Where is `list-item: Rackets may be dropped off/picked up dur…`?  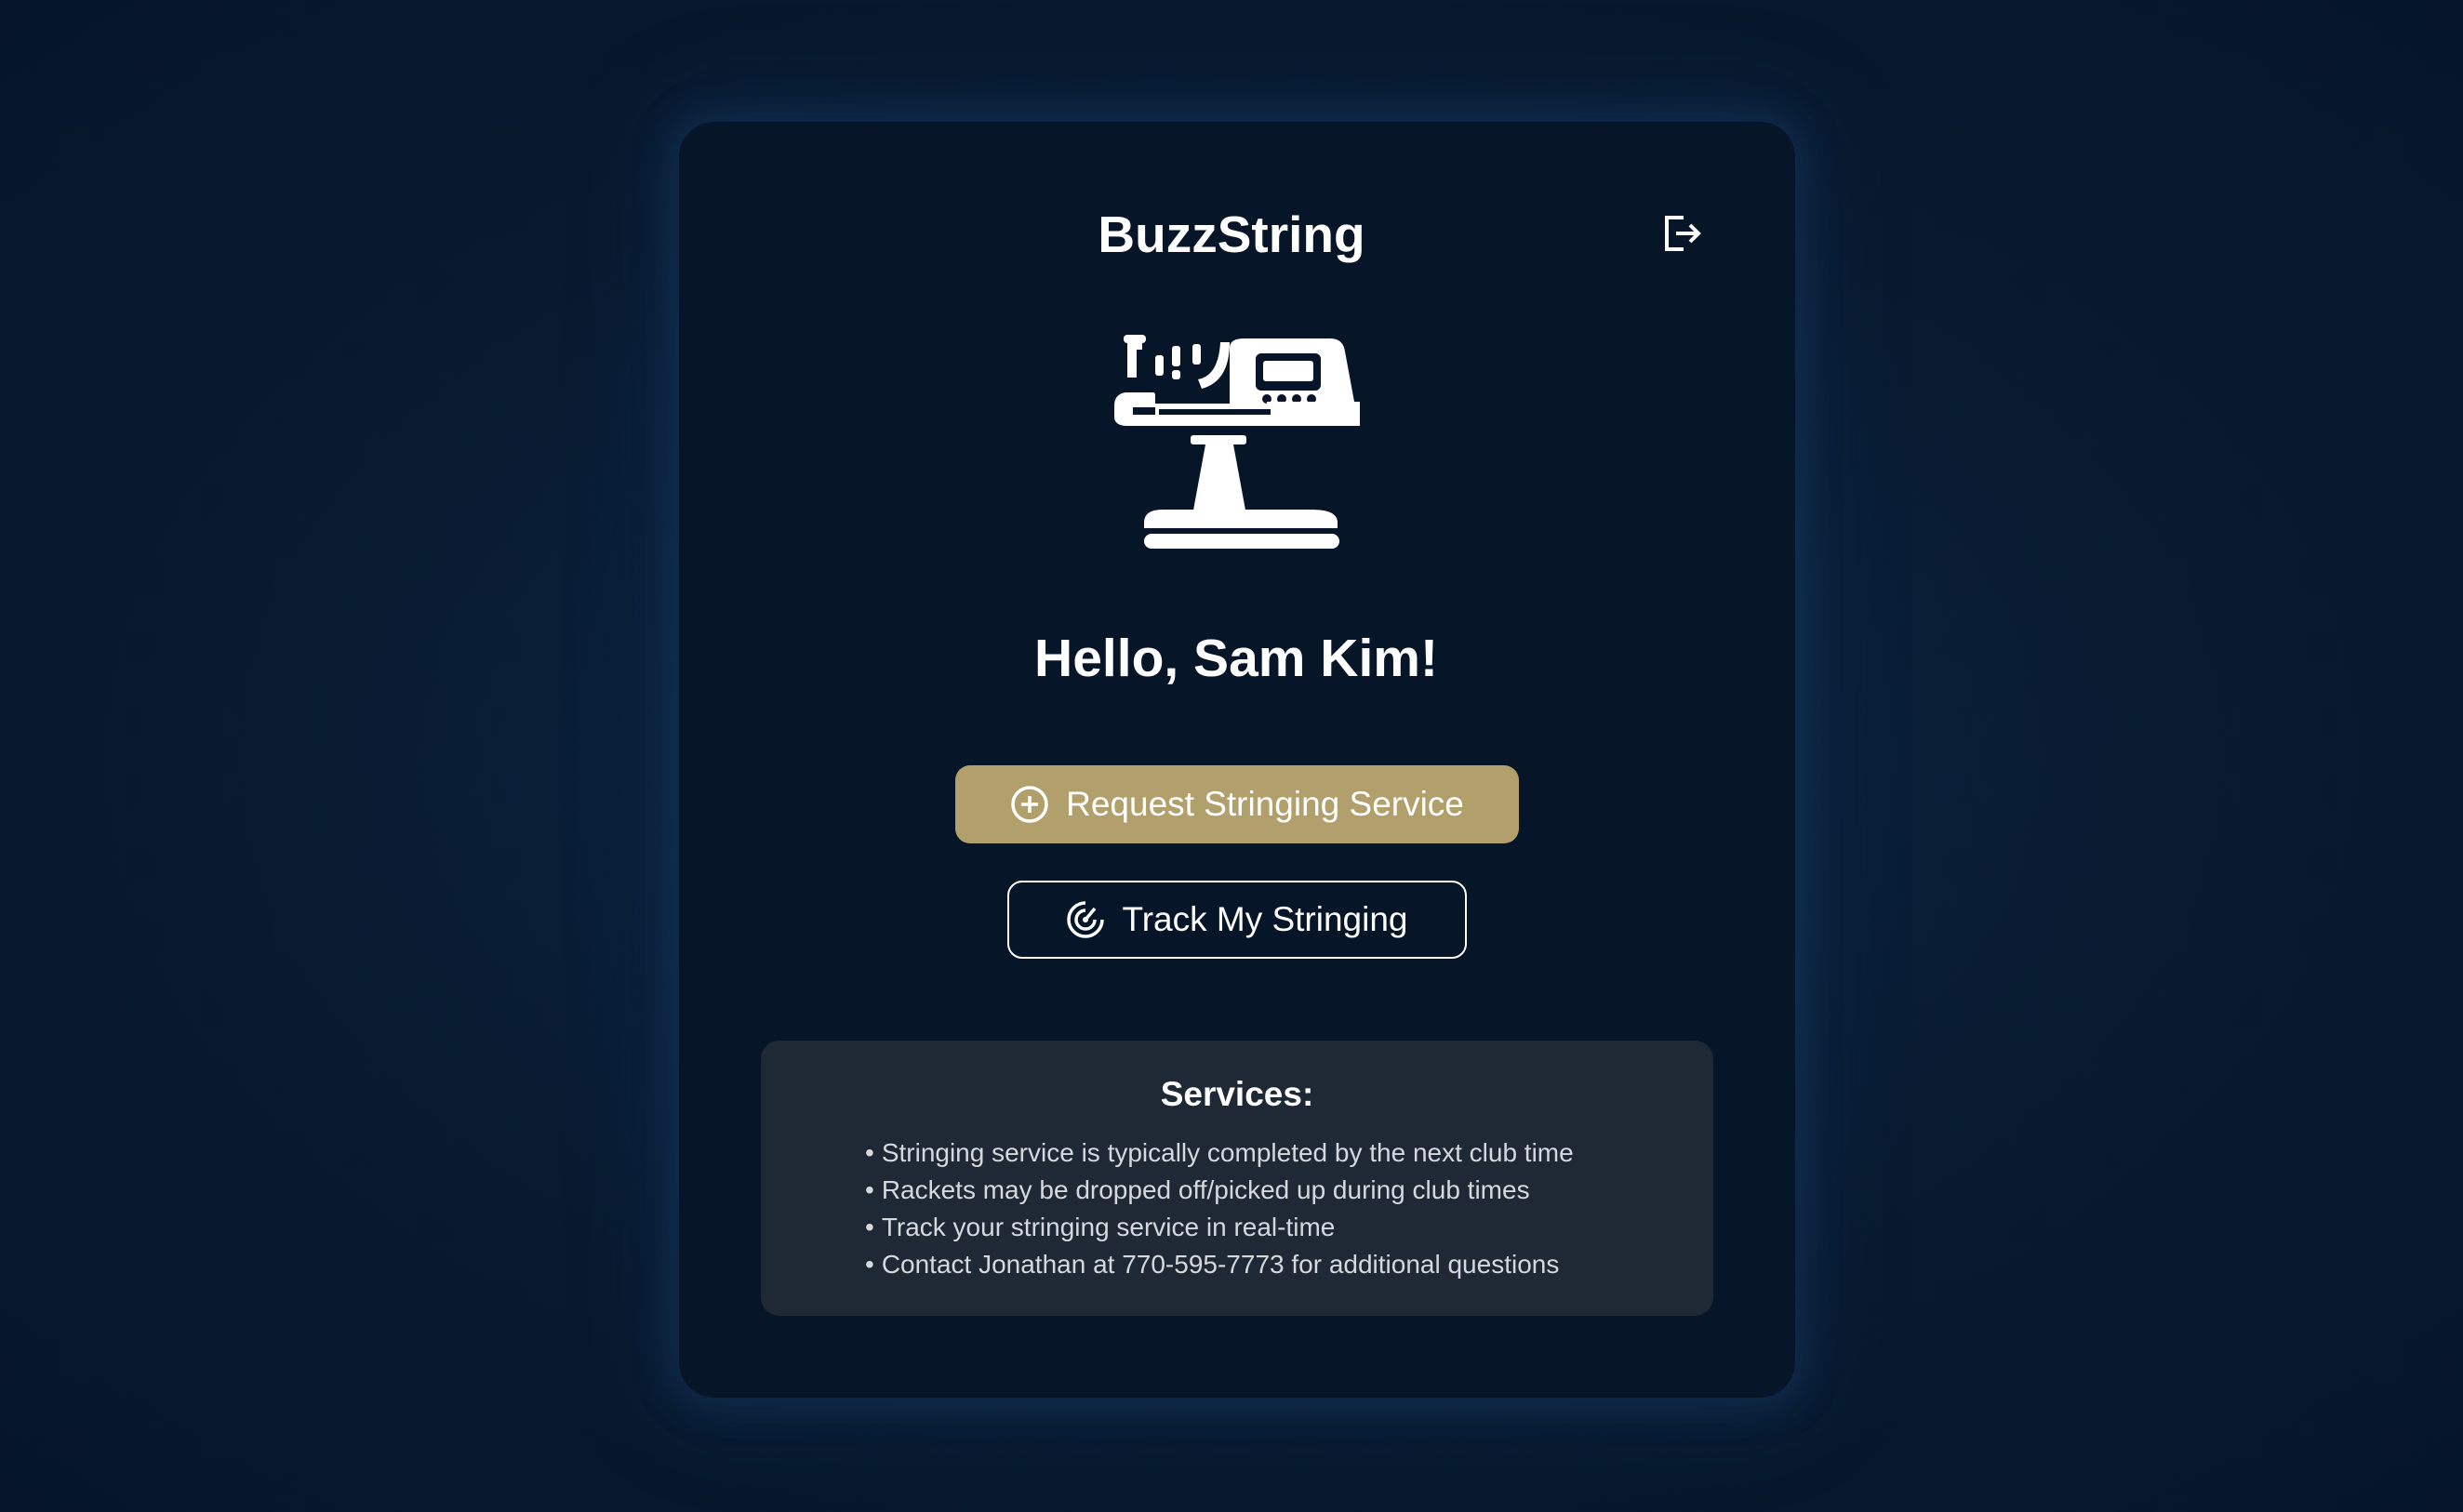
list-item: Rackets may be dropped off/picked up dur… is located at coordinates (1219, 1190).